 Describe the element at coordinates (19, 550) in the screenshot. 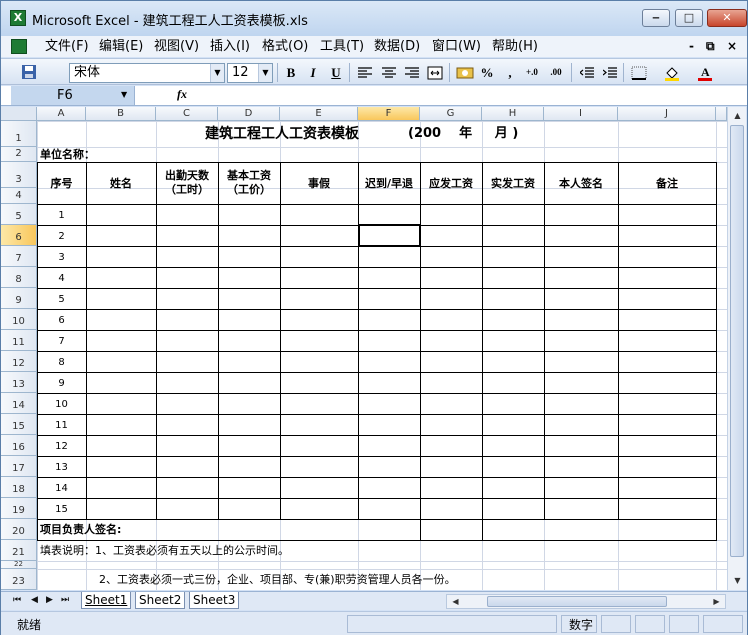

I see `row-header-21: 21` at that location.